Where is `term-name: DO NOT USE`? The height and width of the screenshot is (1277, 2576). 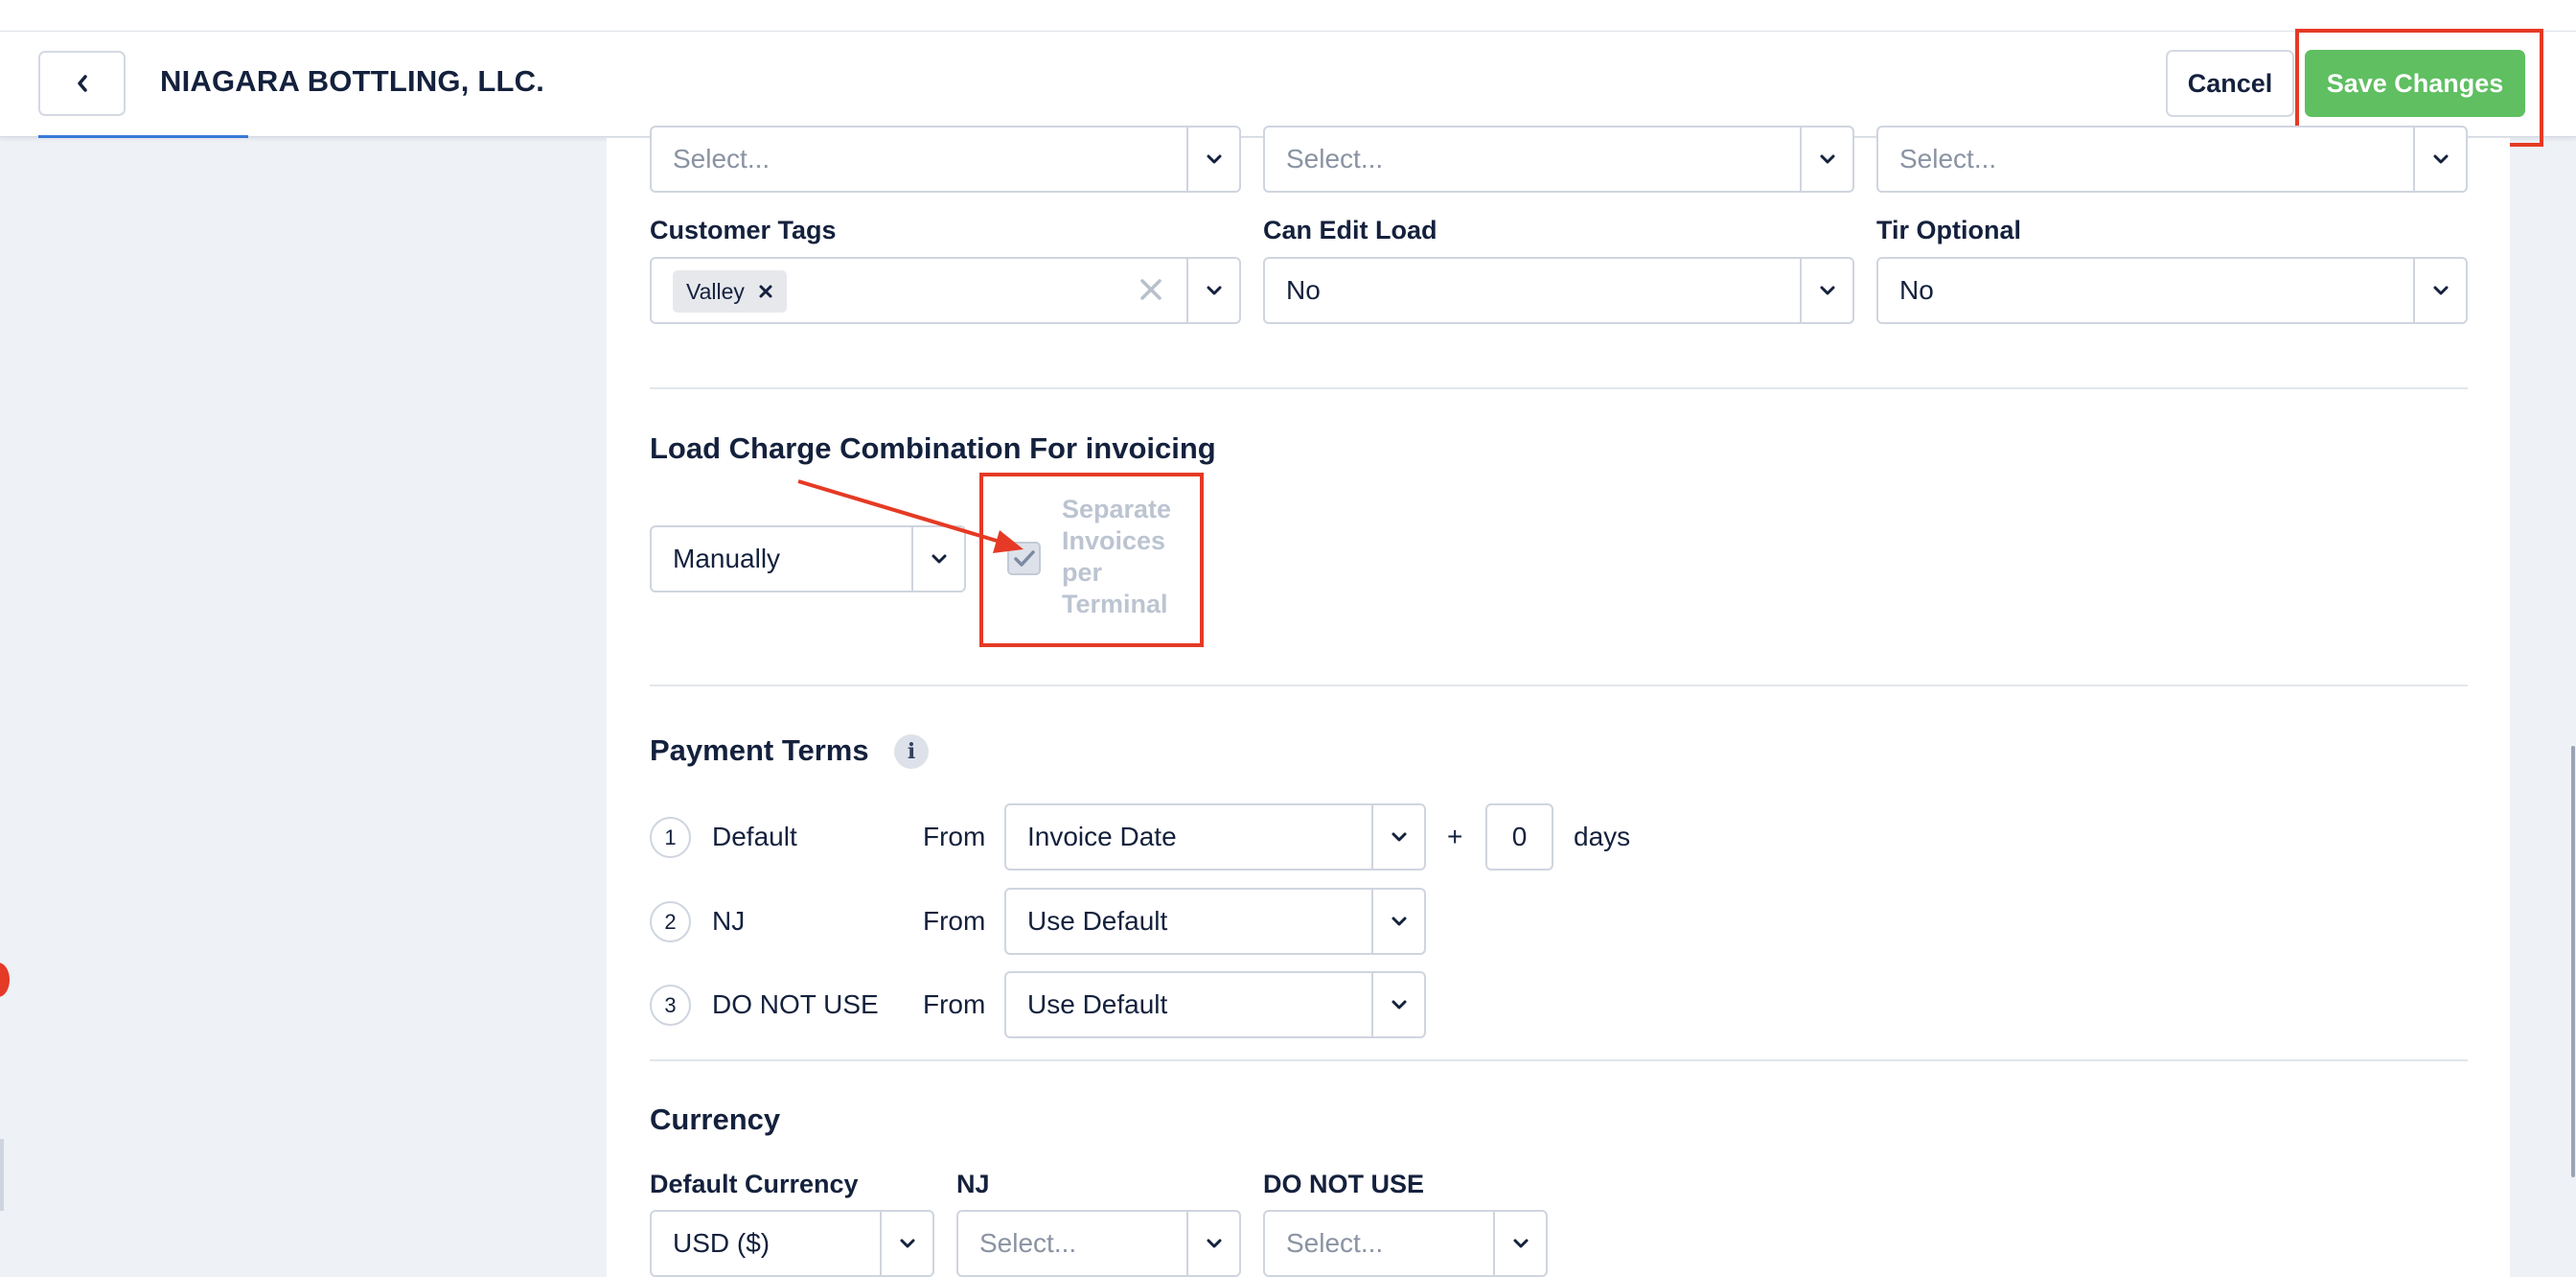 term-name: DO NOT USE is located at coordinates (795, 1004).